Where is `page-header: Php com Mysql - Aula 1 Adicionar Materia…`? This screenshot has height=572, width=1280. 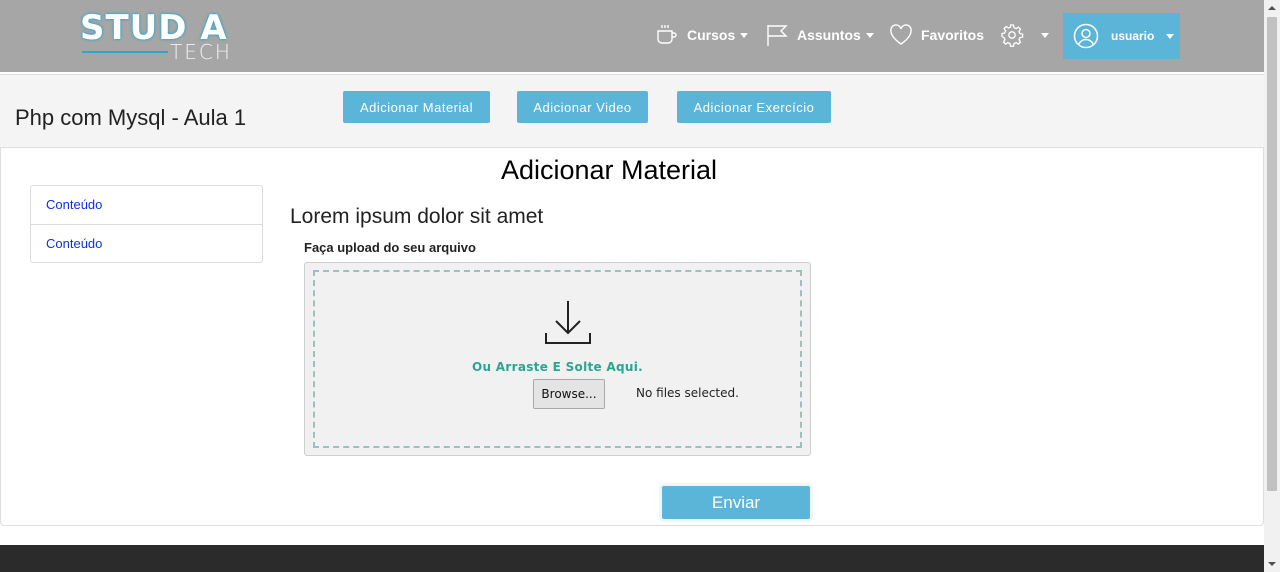
page-header: Php com Mysql - Aula 1 Adicionar Materia… is located at coordinates (632, 111).